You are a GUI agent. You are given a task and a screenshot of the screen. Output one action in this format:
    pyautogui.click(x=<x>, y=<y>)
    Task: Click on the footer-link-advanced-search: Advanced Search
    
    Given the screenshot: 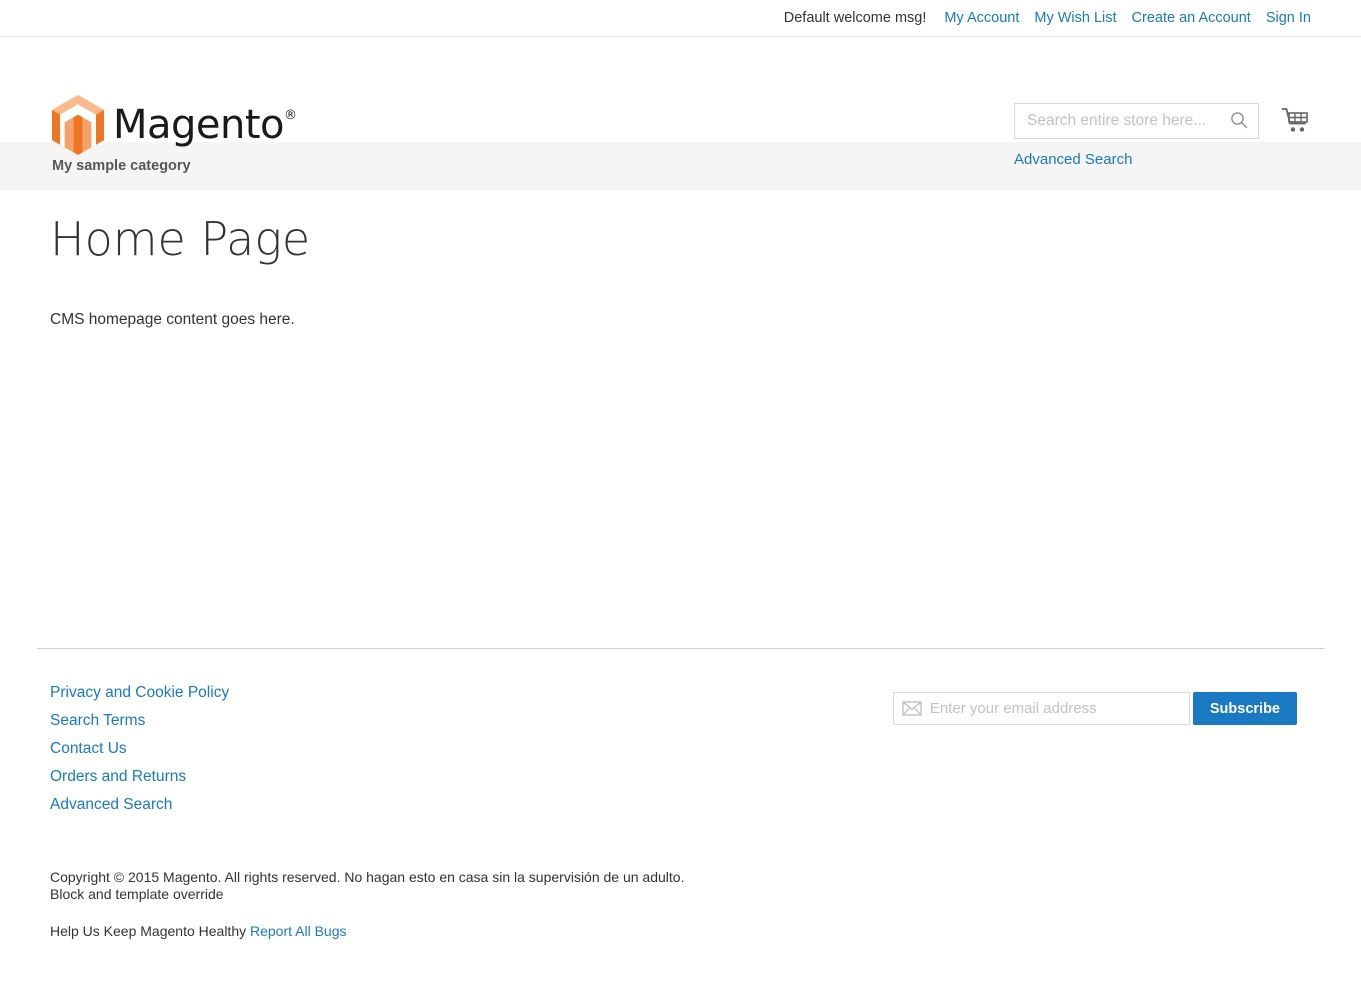 What is the action you would take?
    pyautogui.click(x=139, y=805)
    